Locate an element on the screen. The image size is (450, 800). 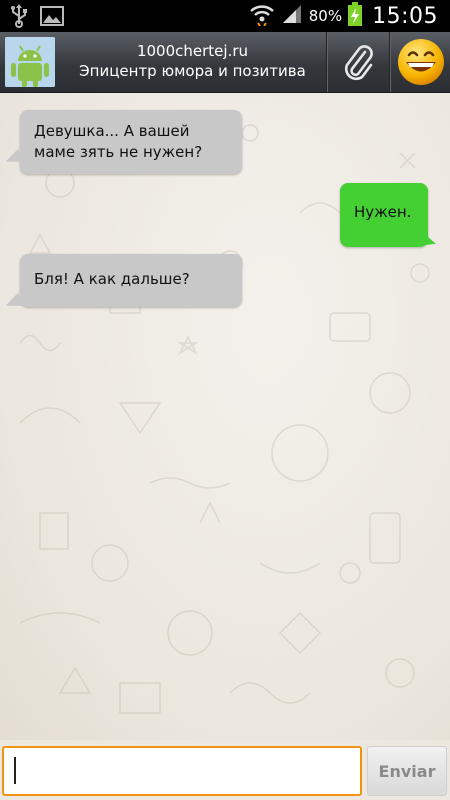
gallery-icon is located at coordinates (52, 18).